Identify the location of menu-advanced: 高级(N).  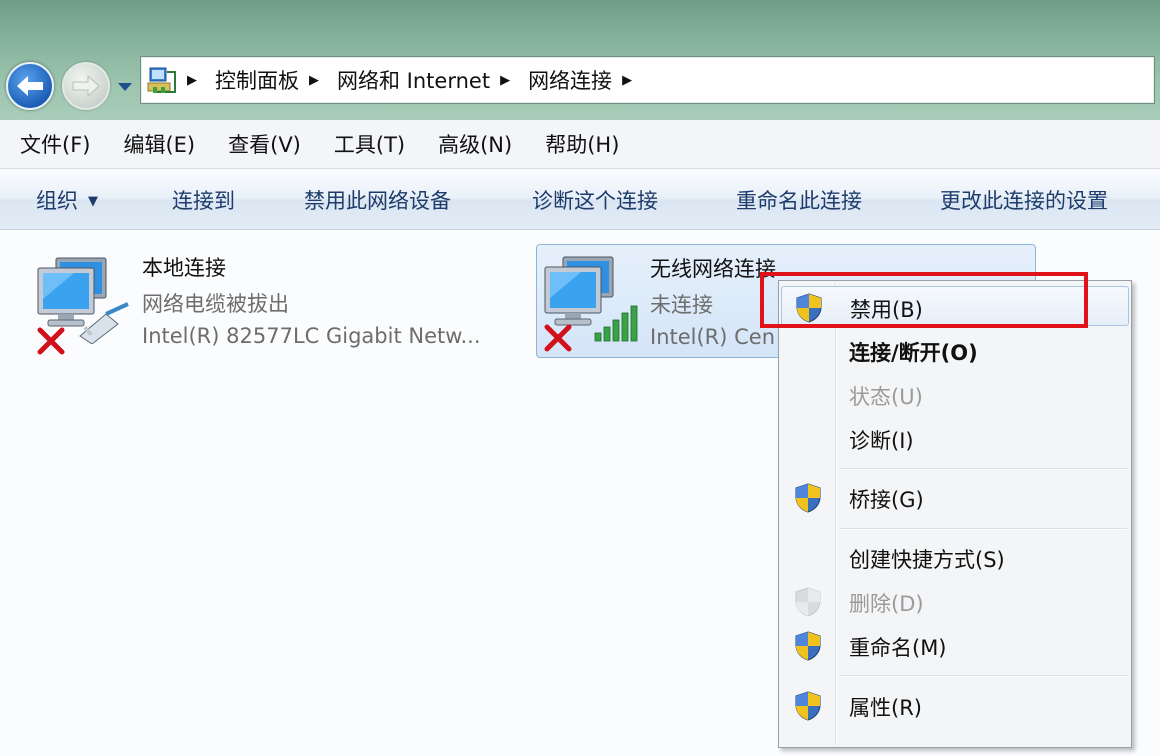
(465, 144).